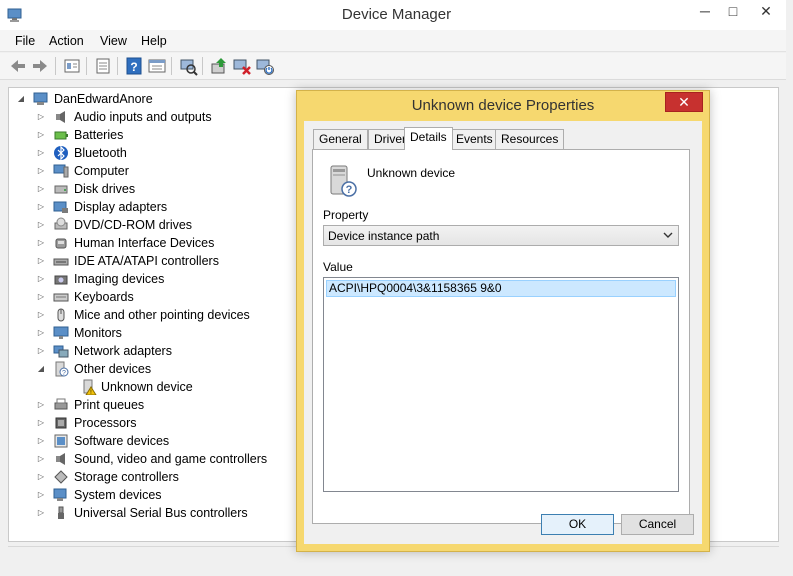 The height and width of the screenshot is (576, 793). What do you see at coordinates (105, 423) in the screenshot?
I see `tree-item-label: Processors` at bounding box center [105, 423].